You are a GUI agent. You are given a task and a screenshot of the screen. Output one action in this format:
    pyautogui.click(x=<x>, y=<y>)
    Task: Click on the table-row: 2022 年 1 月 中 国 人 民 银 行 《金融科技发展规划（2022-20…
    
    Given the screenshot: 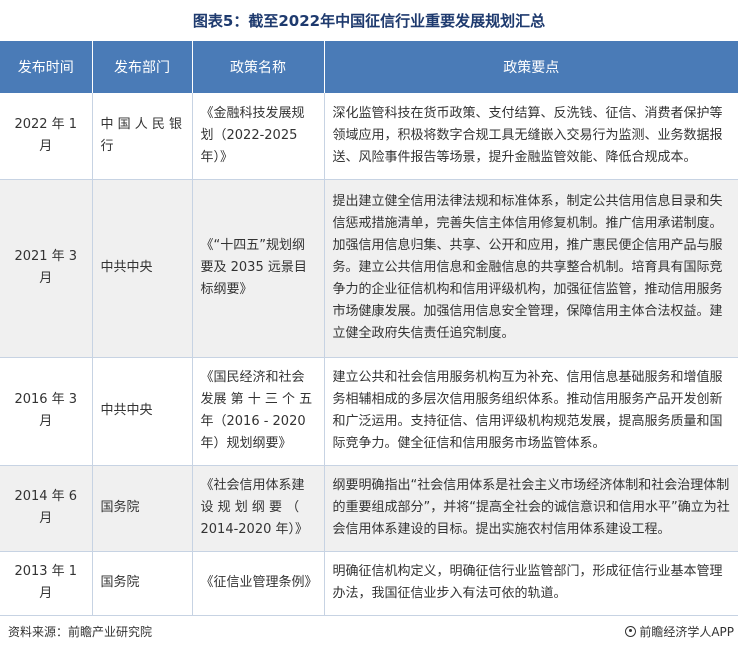 What is the action you would take?
    pyautogui.click(x=369, y=136)
    